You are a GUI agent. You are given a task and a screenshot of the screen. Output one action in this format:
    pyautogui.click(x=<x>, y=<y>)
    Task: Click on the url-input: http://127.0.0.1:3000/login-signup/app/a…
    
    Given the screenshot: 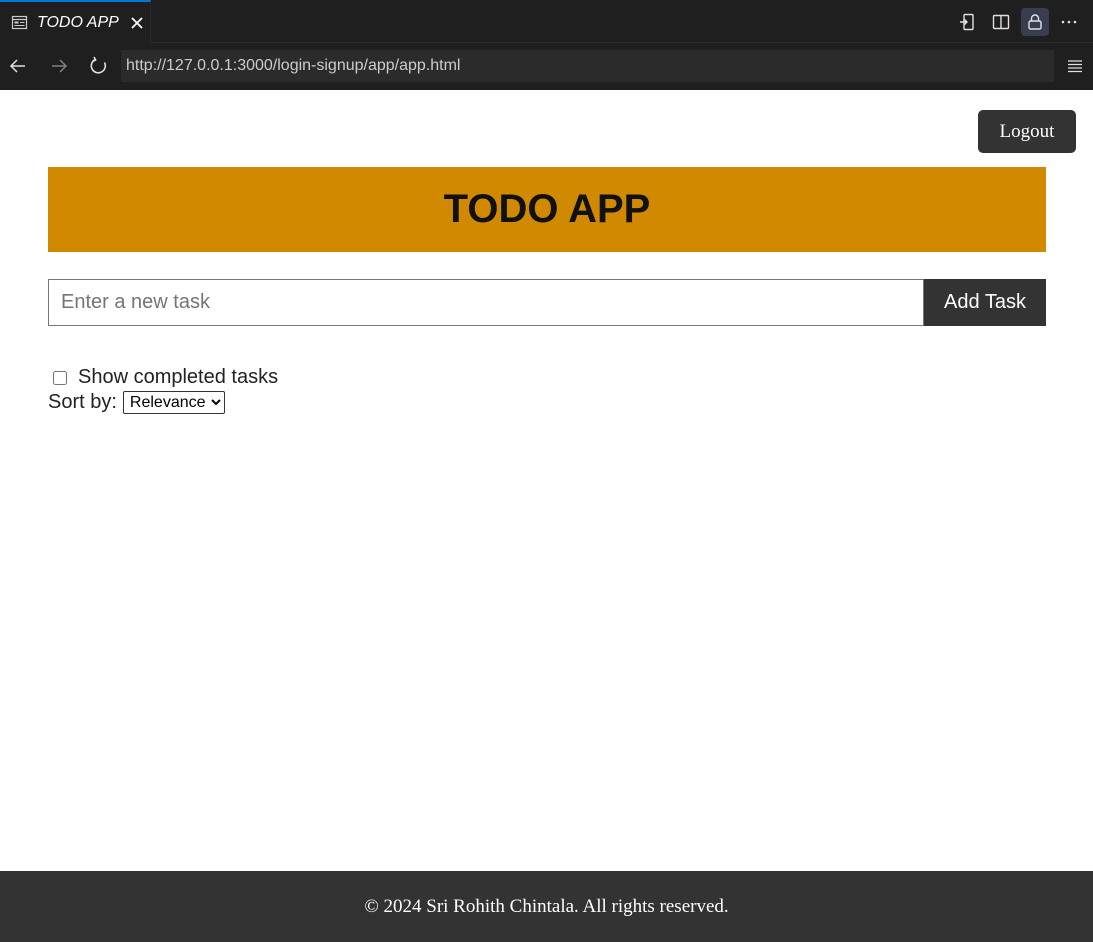 What is the action you would take?
    pyautogui.click(x=587, y=66)
    